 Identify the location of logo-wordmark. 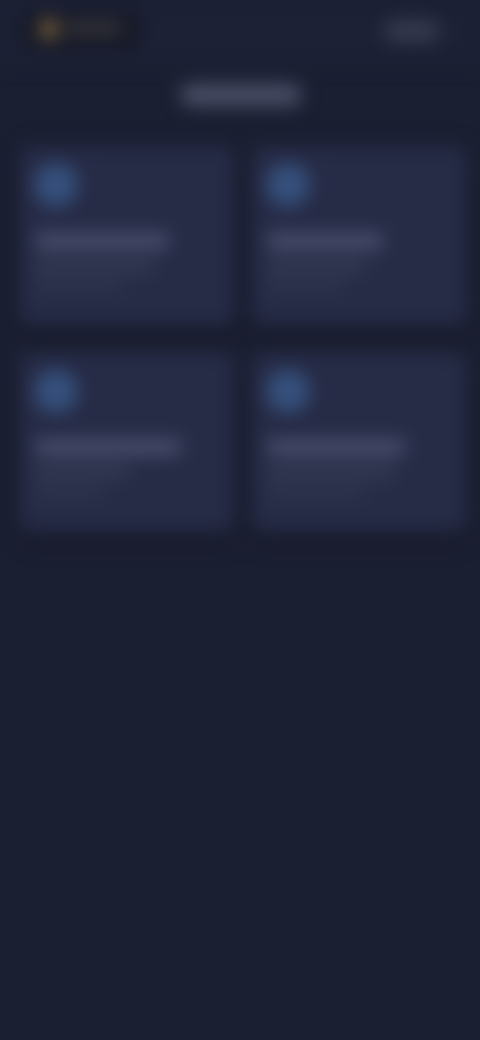
(95, 28).